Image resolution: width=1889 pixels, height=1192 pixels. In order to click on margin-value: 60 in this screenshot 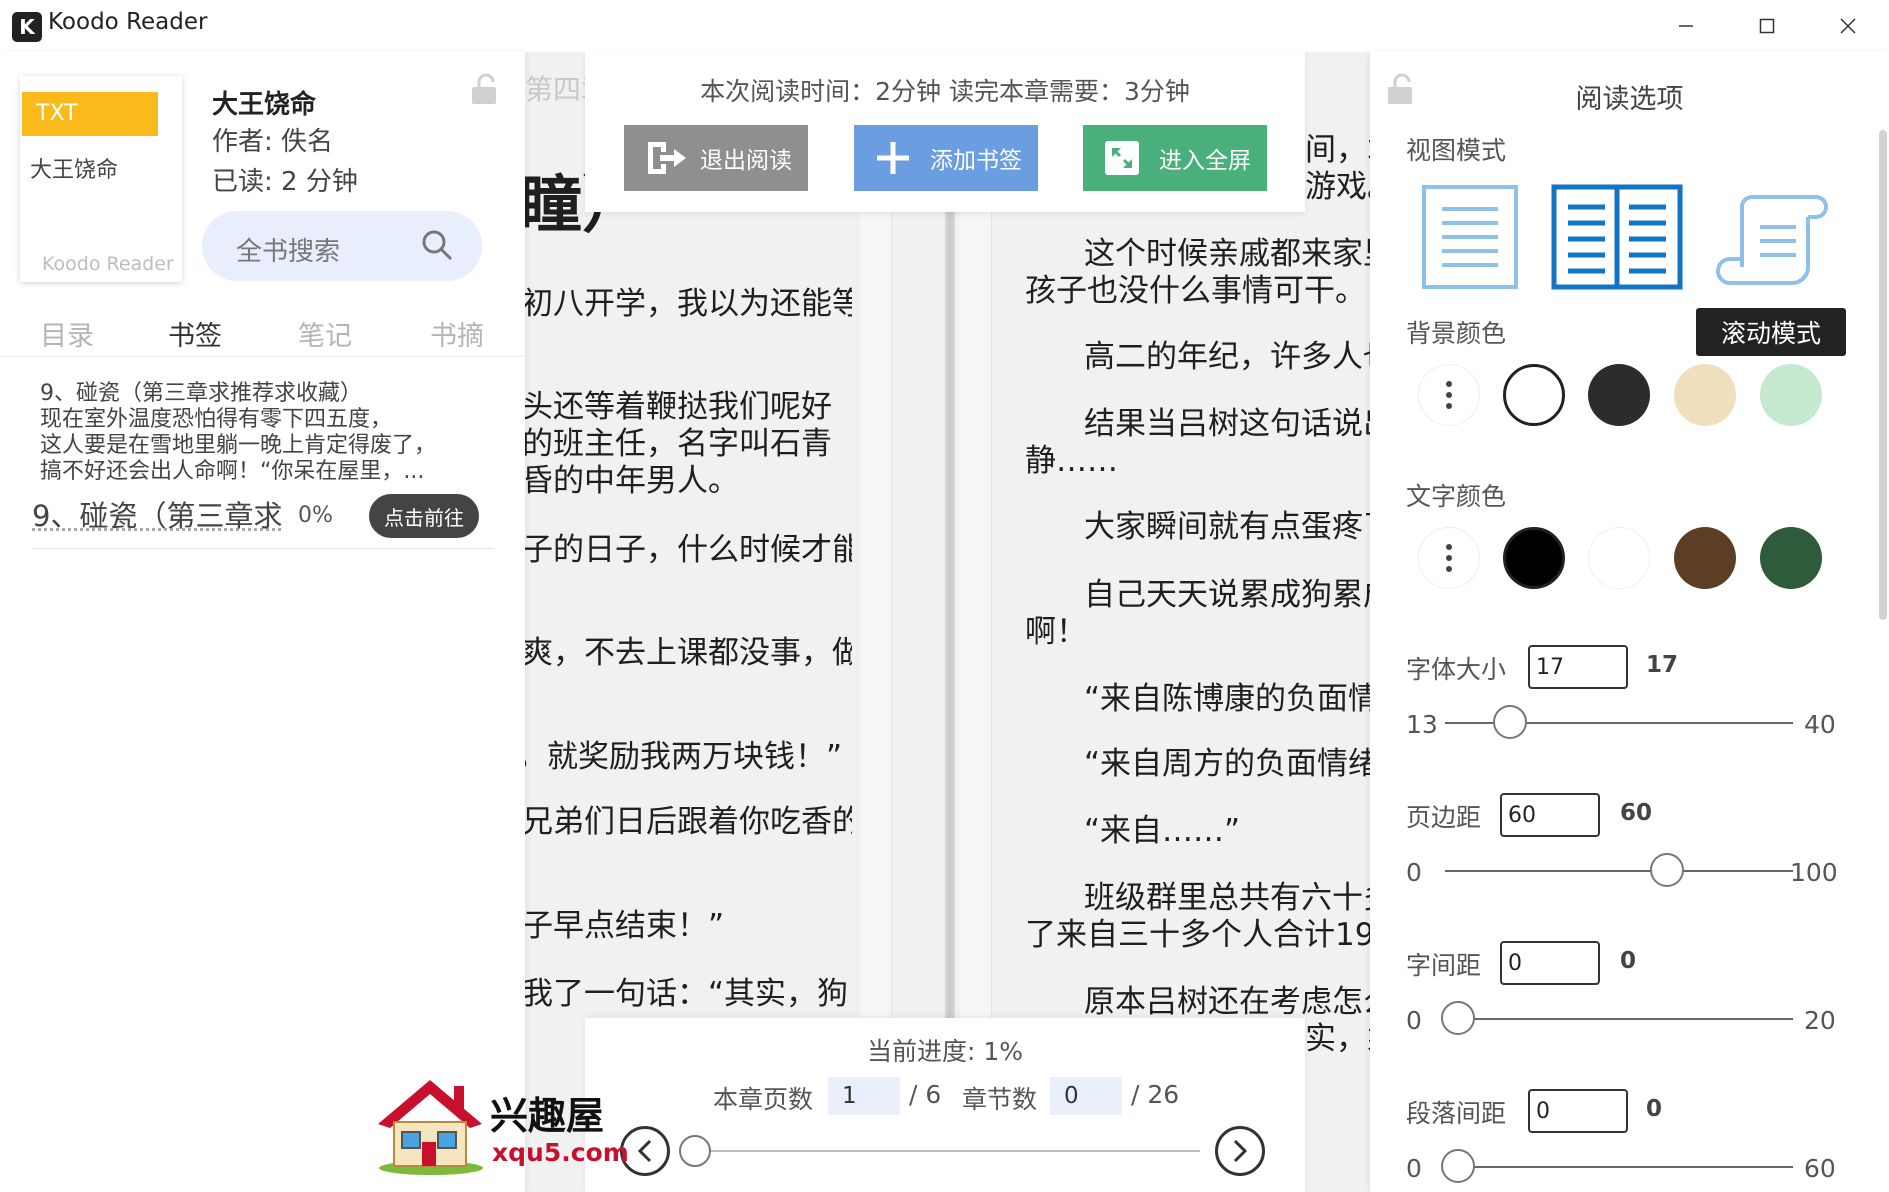, I will do `click(1636, 813)`.